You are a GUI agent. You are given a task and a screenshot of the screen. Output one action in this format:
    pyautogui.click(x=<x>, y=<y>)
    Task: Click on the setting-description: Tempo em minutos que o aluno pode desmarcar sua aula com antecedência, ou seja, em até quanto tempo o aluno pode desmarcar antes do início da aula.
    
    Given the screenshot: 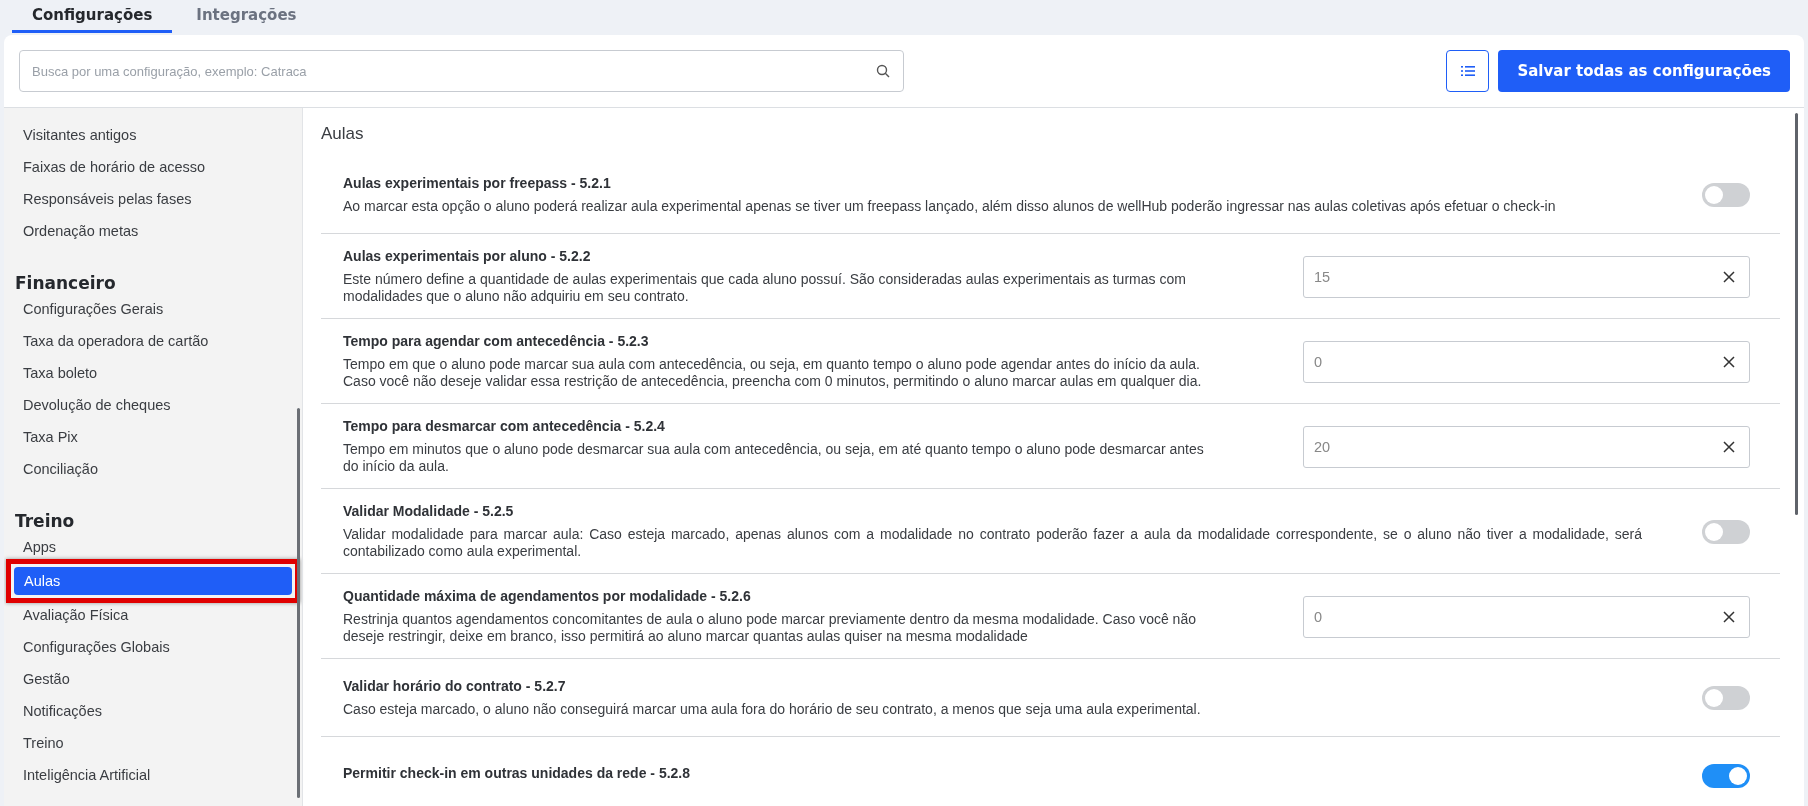 What is the action you would take?
    pyautogui.click(x=774, y=458)
    